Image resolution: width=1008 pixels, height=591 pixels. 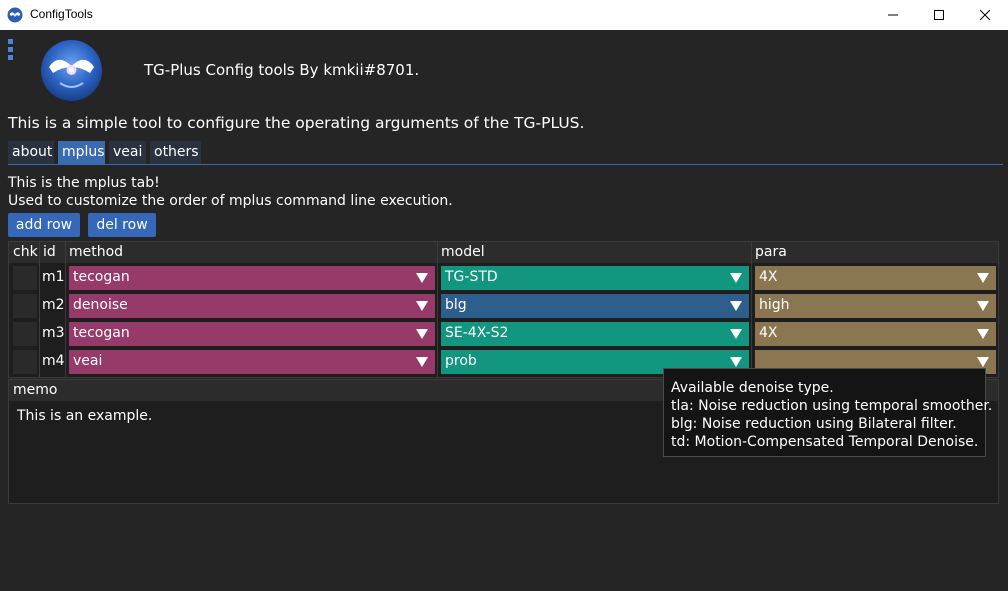 What do you see at coordinates (35, 390) in the screenshot?
I see `memo-label: memo` at bounding box center [35, 390].